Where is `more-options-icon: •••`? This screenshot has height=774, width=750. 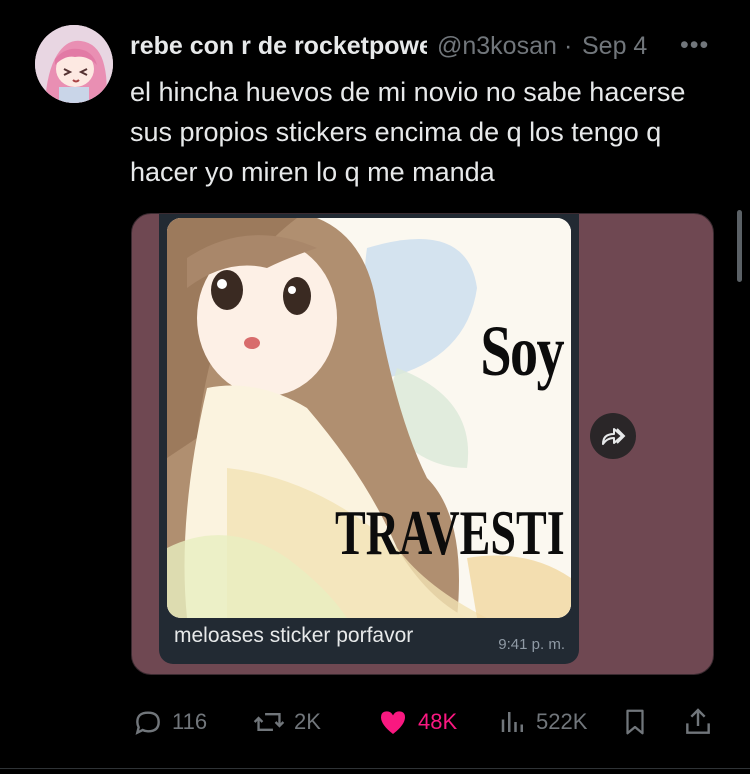
more-options-icon: ••• is located at coordinates (694, 45).